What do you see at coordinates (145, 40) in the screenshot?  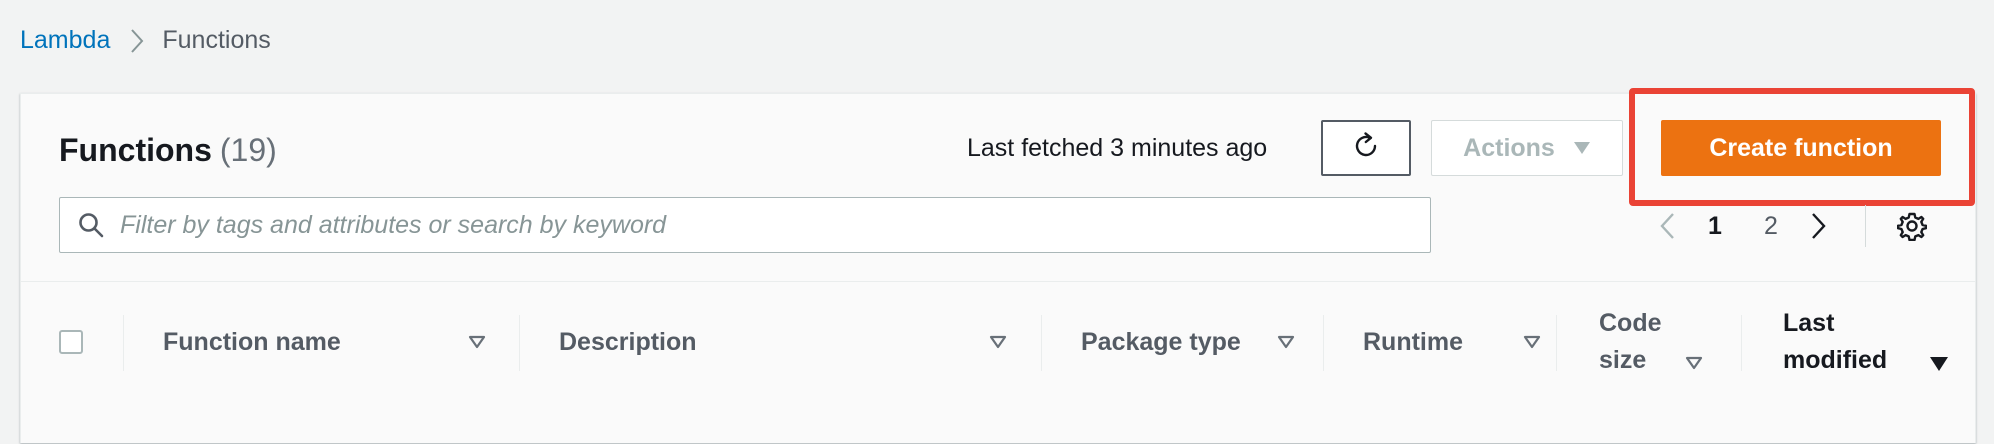 I see `breadcrumb: Lambda Functions` at bounding box center [145, 40].